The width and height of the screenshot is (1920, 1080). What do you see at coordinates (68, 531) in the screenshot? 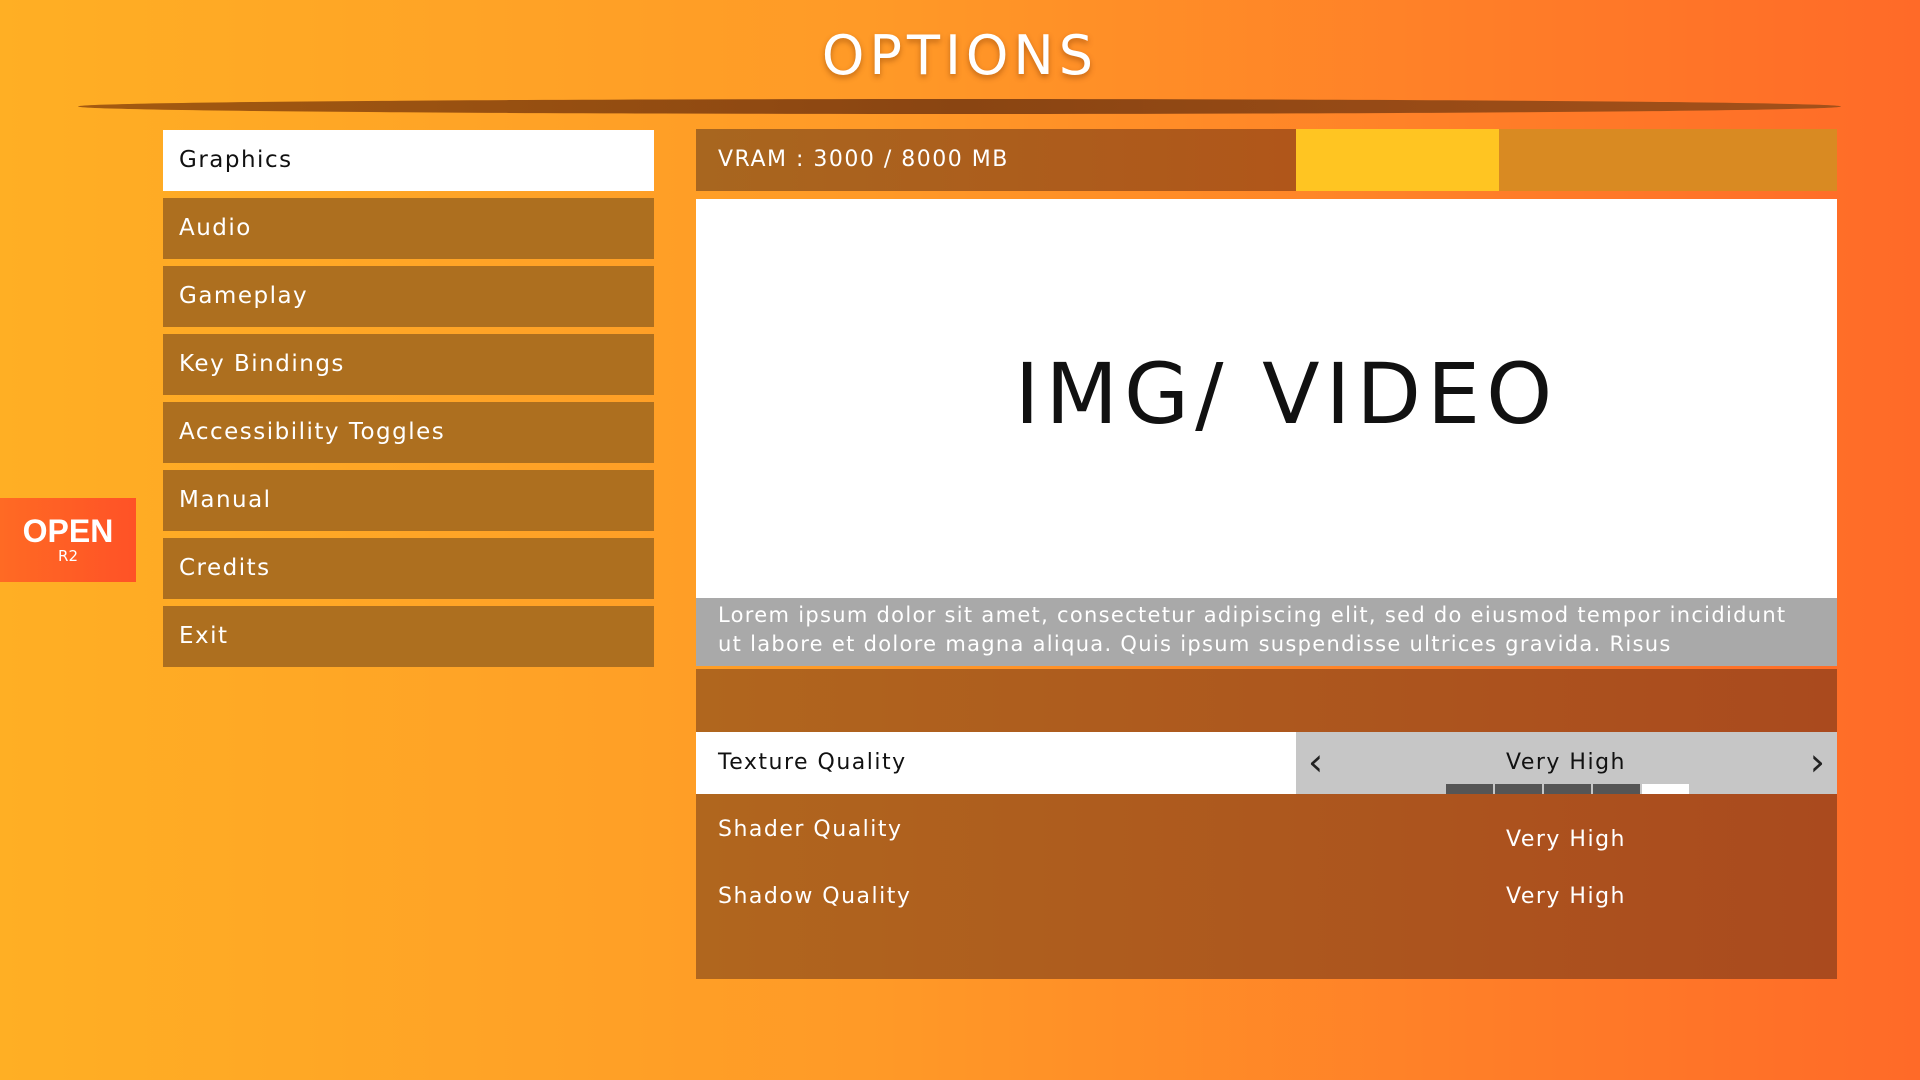
I see `open-tab-label: OPEN` at bounding box center [68, 531].